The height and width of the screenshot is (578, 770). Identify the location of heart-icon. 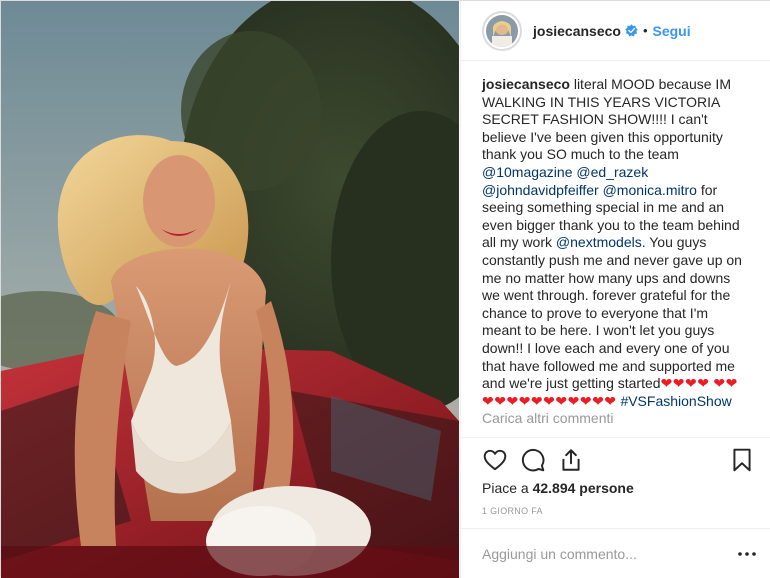
(495, 460).